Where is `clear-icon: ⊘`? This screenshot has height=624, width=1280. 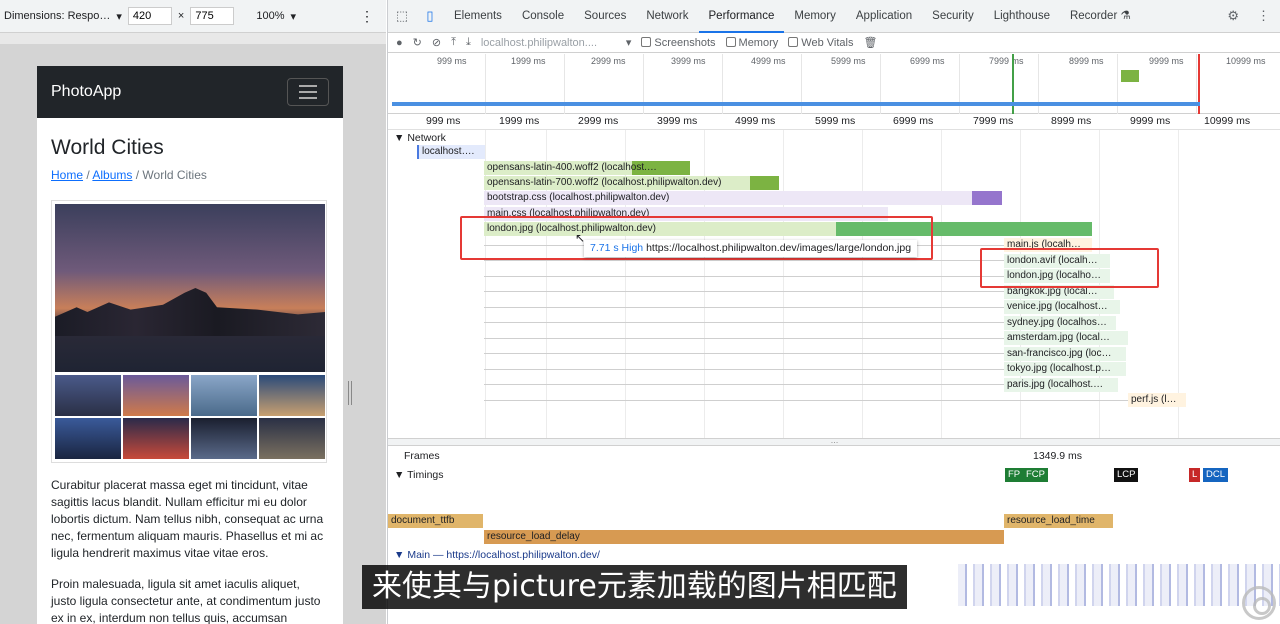
clear-icon: ⊘ is located at coordinates (436, 42).